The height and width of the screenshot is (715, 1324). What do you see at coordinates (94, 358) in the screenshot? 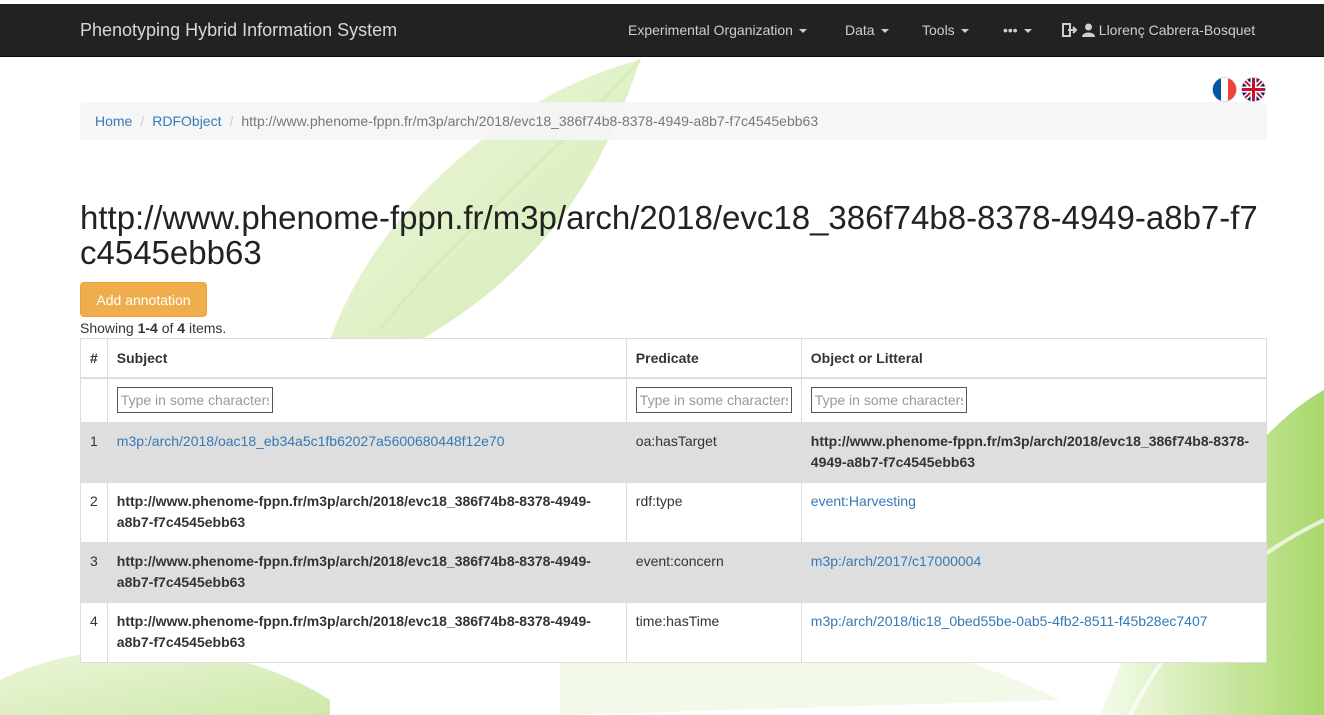
I see `header-num: #` at bounding box center [94, 358].